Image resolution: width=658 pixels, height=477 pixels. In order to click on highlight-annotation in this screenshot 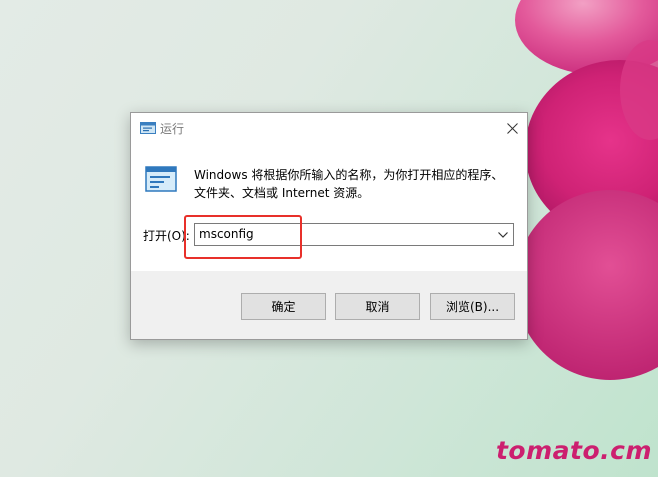, I will do `click(243, 237)`.